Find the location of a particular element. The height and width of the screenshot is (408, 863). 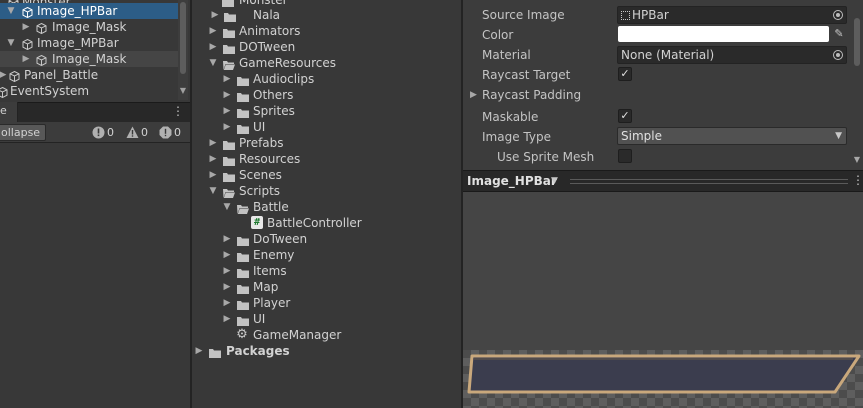

hierarchy-item-label: Panel_Battle is located at coordinates (61, 75).